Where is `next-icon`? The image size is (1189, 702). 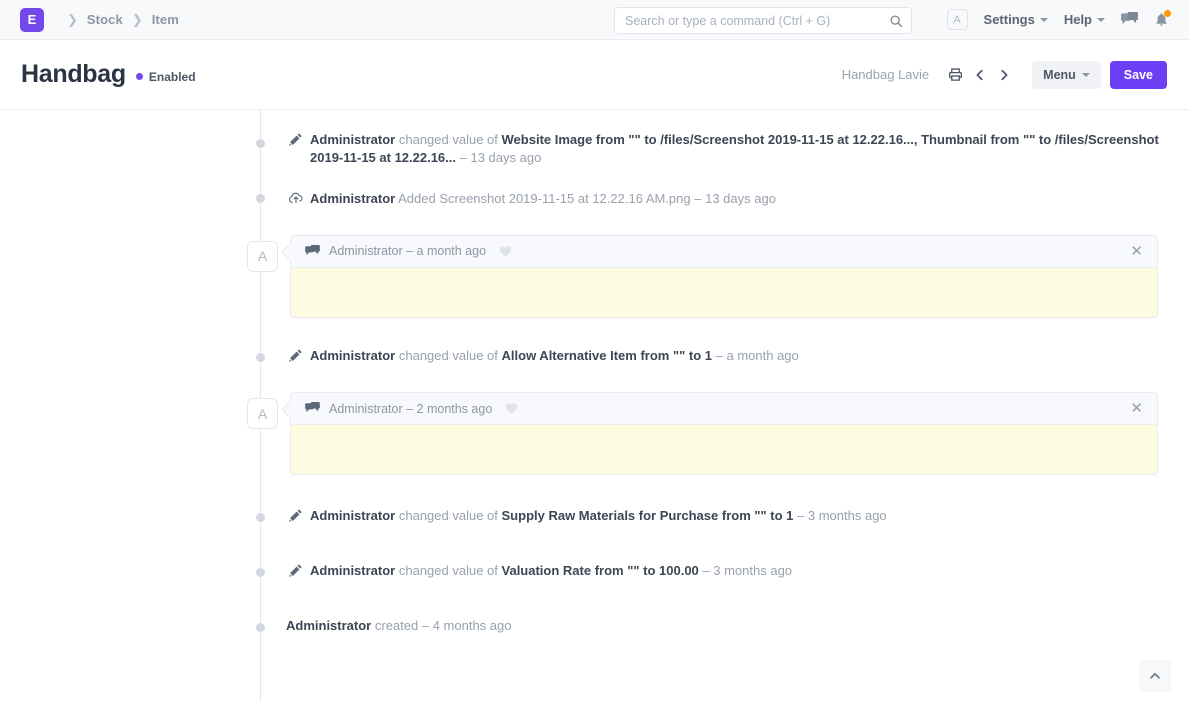 next-icon is located at coordinates (1004, 75).